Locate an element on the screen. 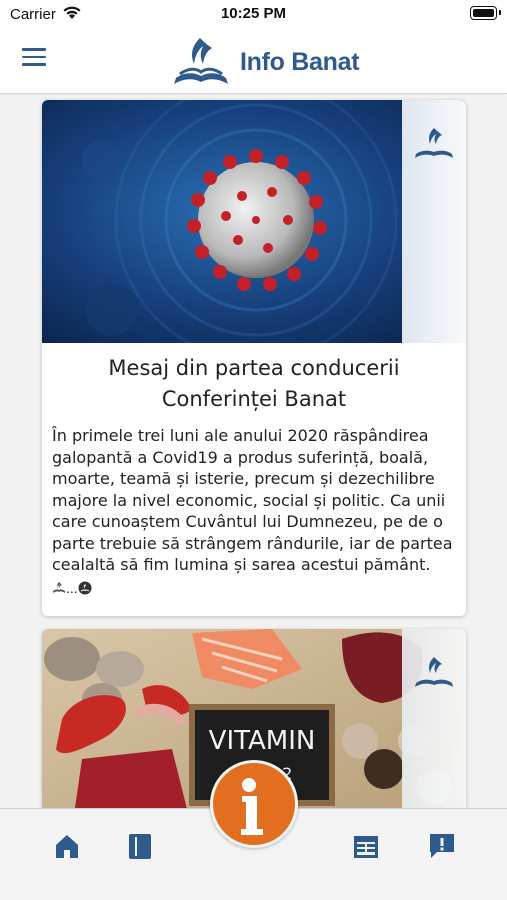 This screenshot has width=507, height=900. chalkboard-text: VITAMIN is located at coordinates (262, 741).